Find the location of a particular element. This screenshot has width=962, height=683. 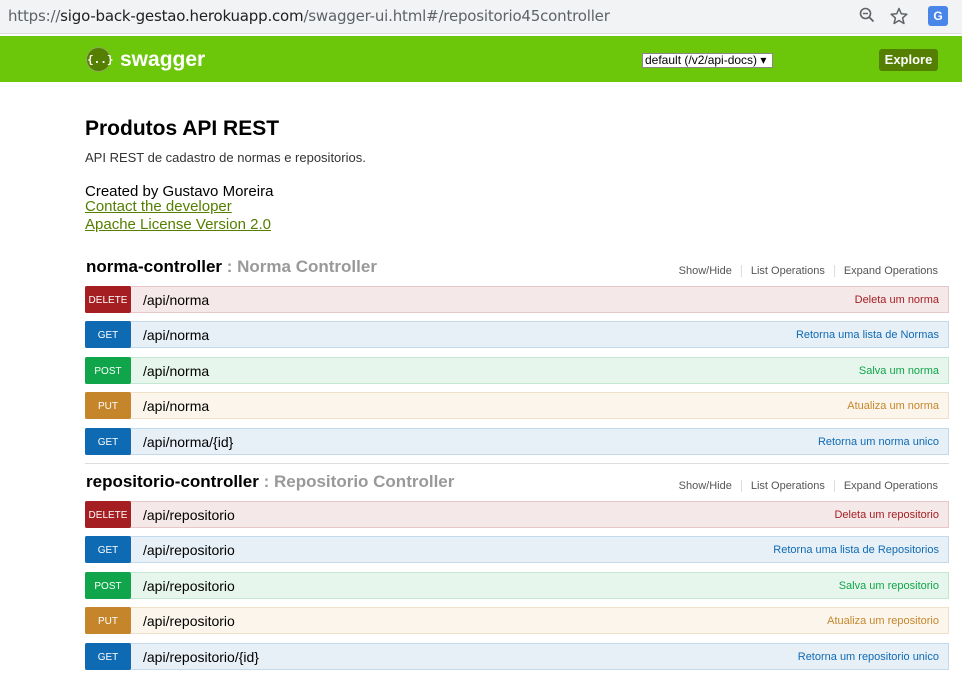

operation-summary: Deleta um norma is located at coordinates (897, 300).